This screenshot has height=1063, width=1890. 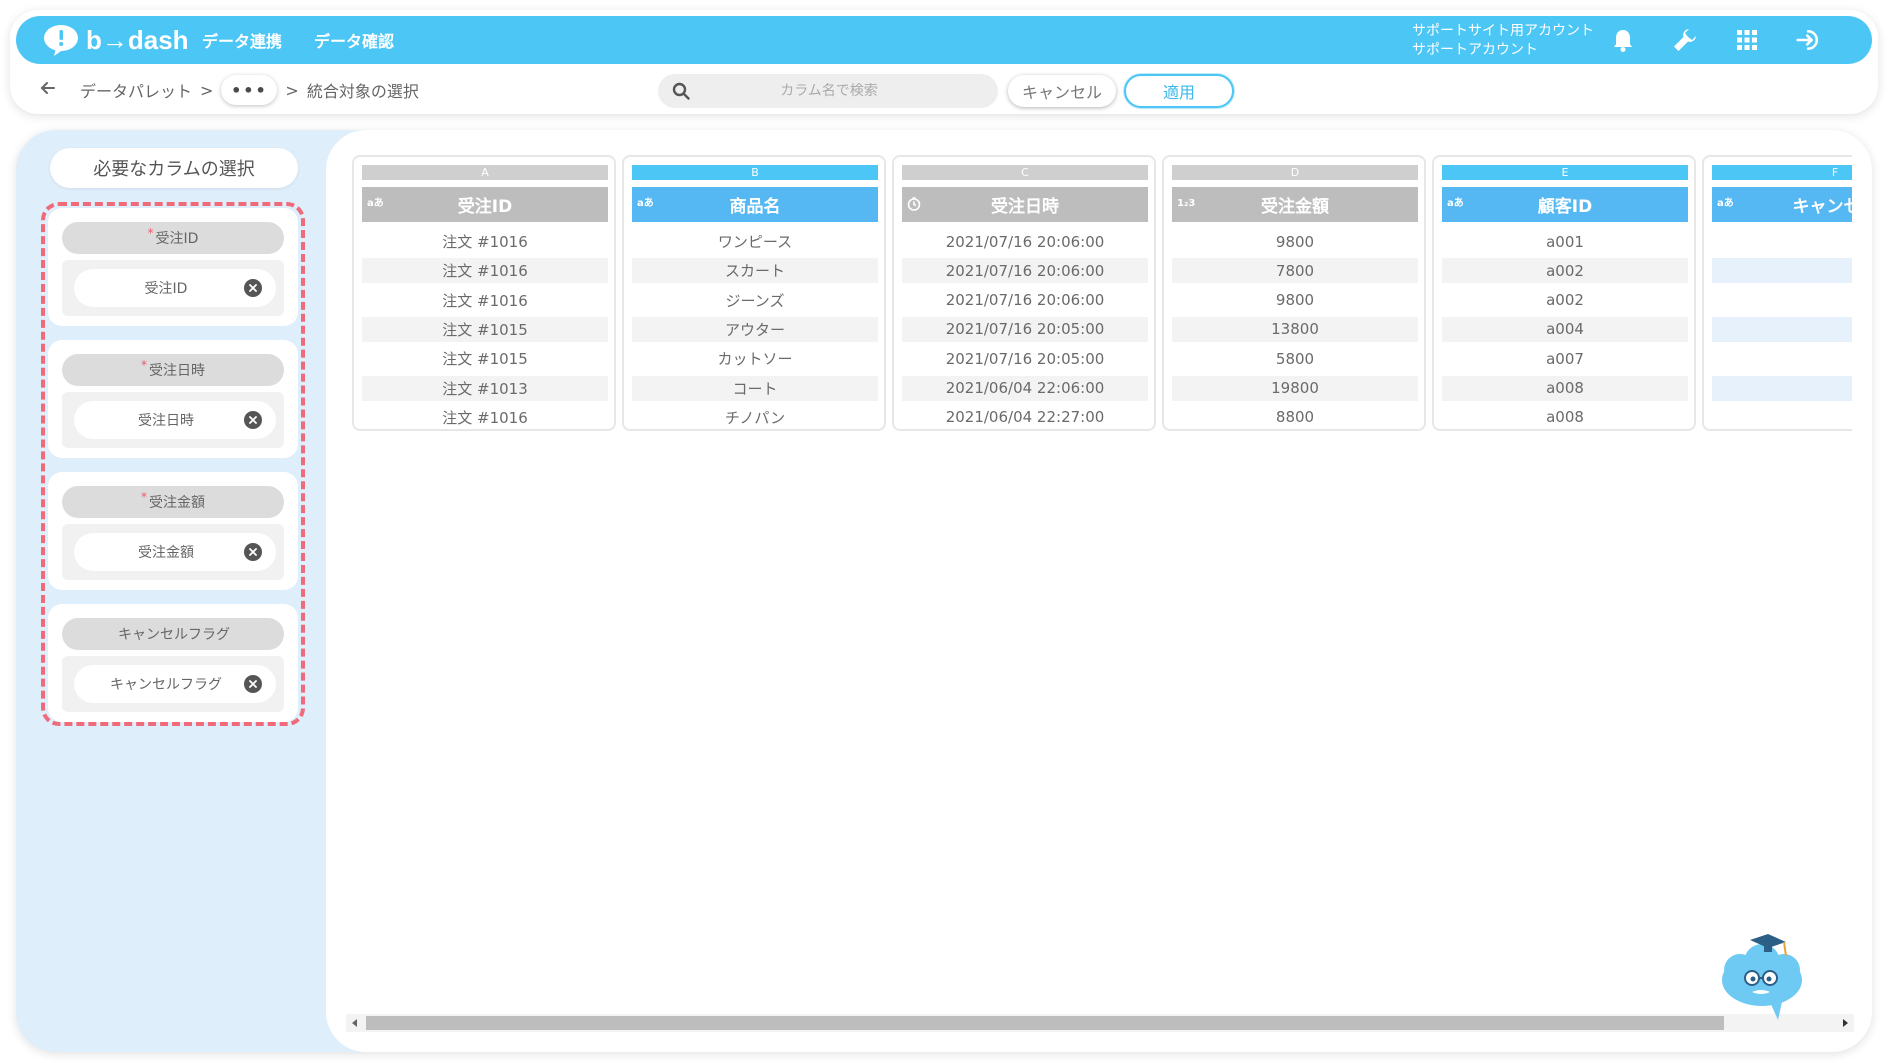 I want to click on column-header: aあ 受注ID, so click(x=485, y=204).